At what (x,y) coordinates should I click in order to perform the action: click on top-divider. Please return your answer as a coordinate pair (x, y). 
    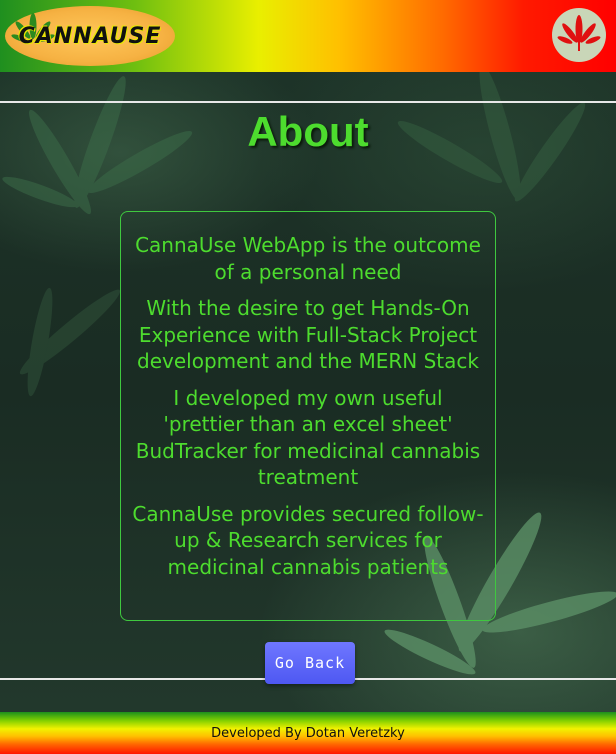
    Looking at the image, I should click on (308, 102).